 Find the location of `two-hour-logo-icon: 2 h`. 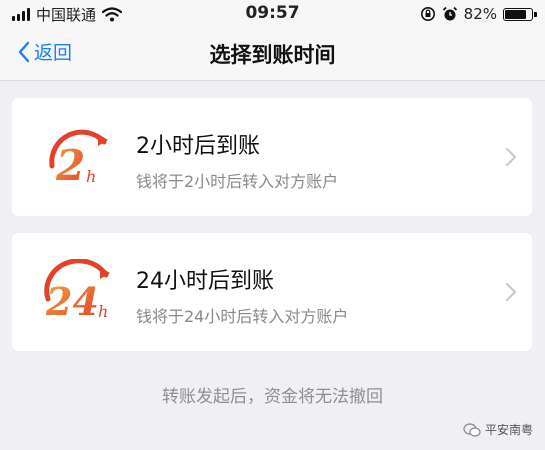

two-hour-logo-icon: 2 h is located at coordinates (78, 159).